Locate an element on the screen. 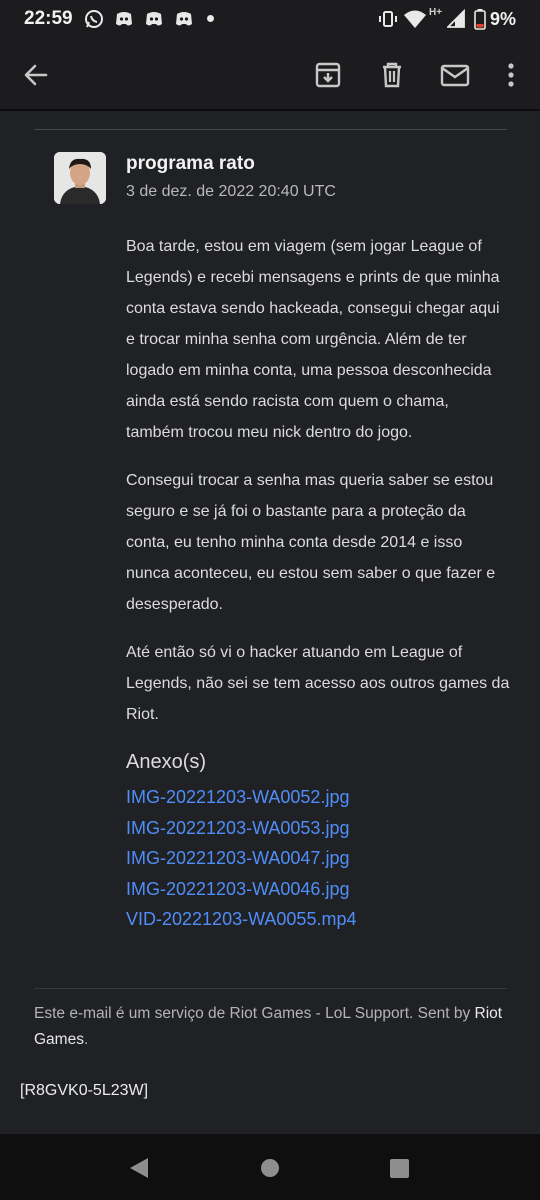  battery-icon is located at coordinates (480, 19).